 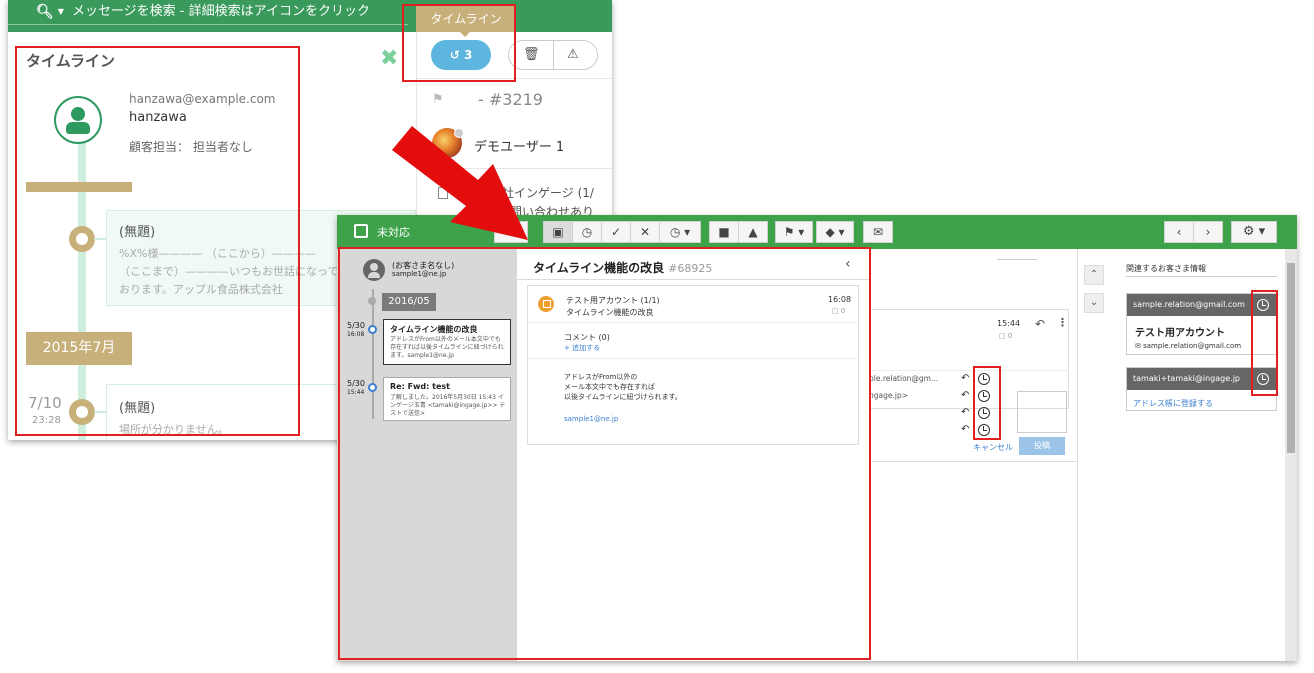 I want to click on recipient-address: ngage.jp>, so click(x=888, y=395).